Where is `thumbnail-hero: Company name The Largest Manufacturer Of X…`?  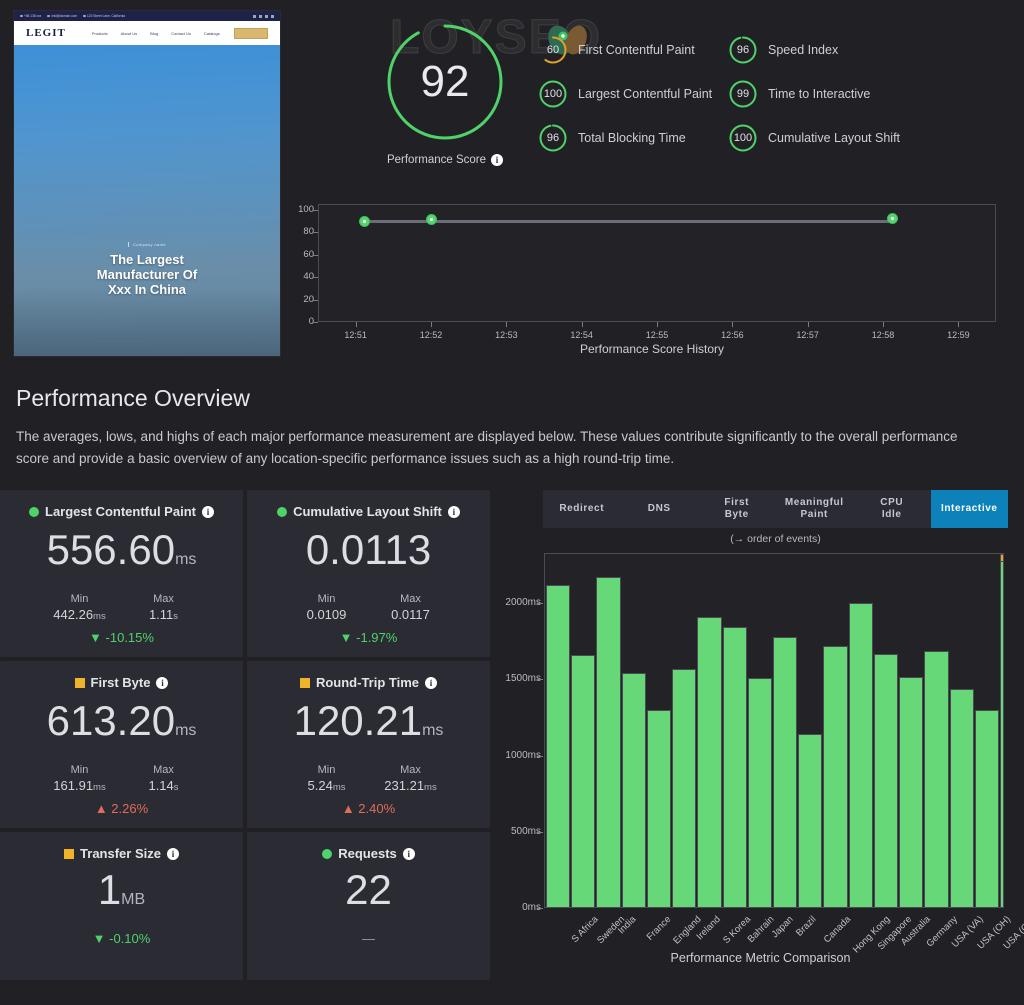
thumbnail-hero: Company name The Largest Manufacturer Of X… is located at coordinates (147, 200).